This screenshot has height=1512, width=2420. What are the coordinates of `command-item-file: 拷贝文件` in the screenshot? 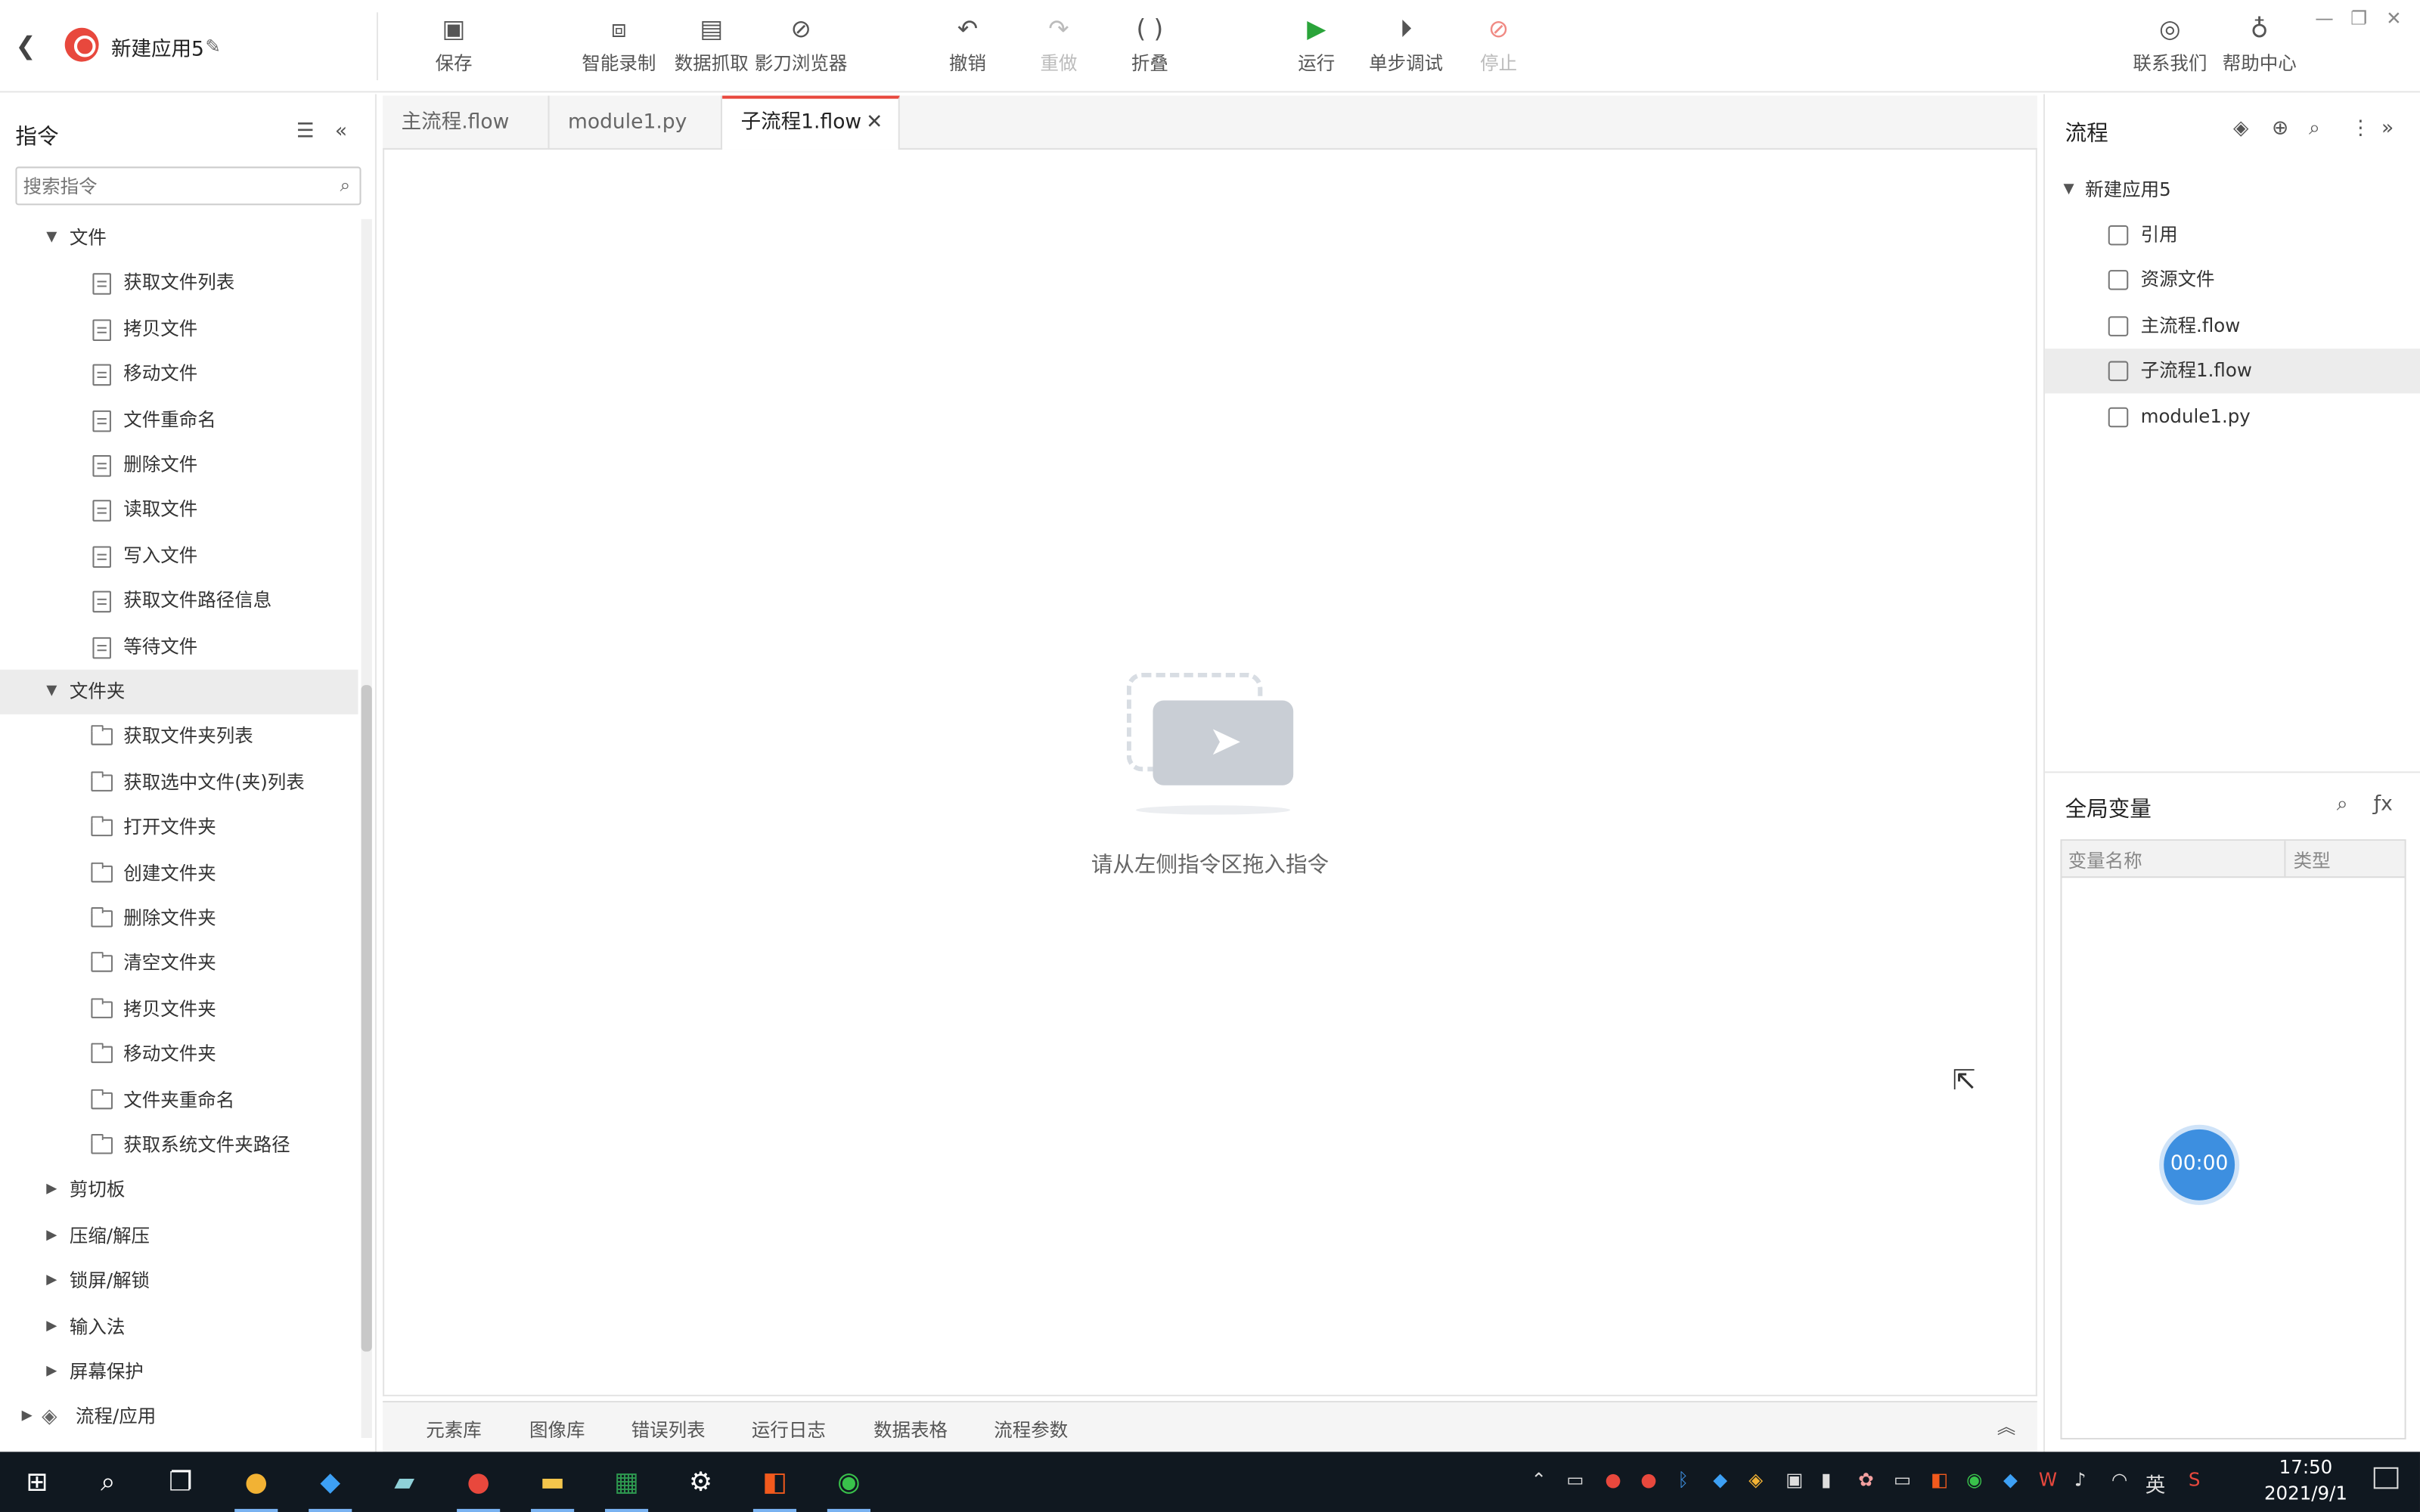 It's located at (179, 329).